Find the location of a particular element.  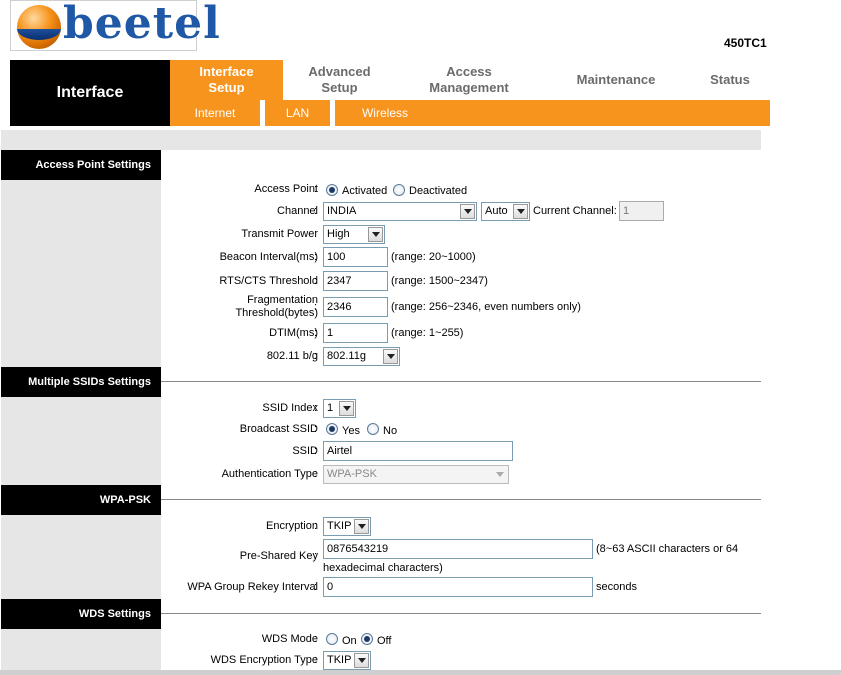

wds-mode-off-radio is located at coordinates (367, 639).